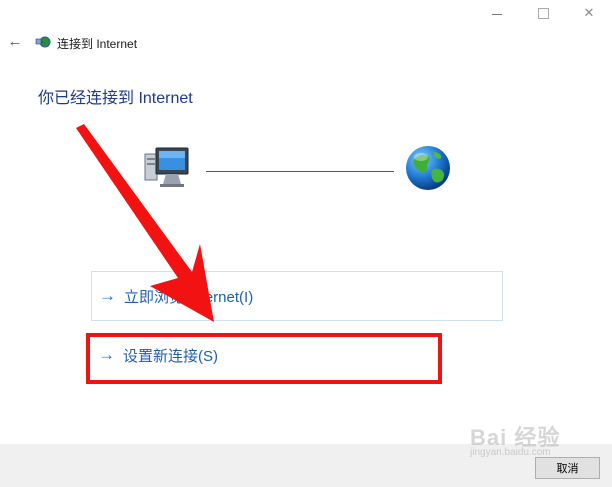 The image size is (612, 487). I want to click on cancel-button: 取消, so click(567, 468).